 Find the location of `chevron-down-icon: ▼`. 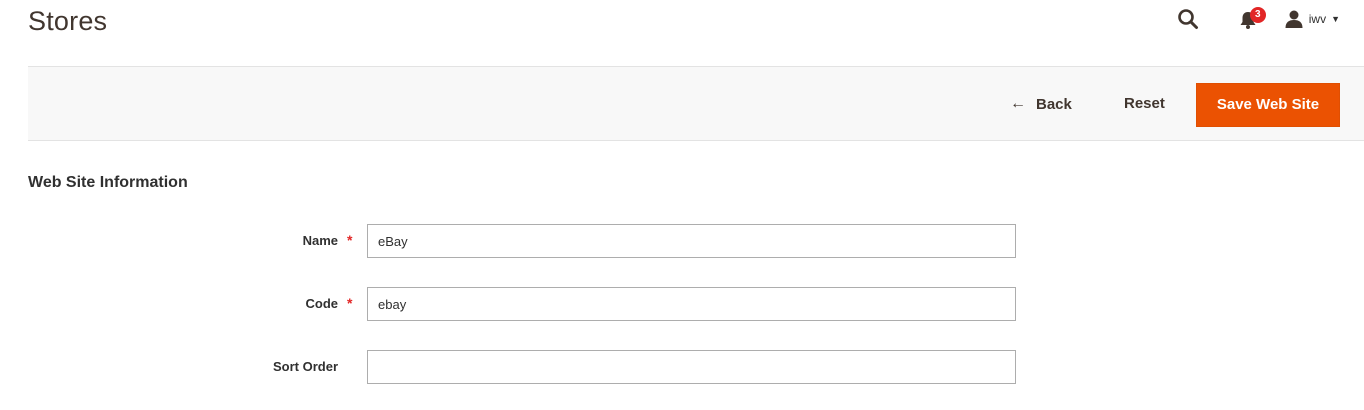

chevron-down-icon: ▼ is located at coordinates (1335, 19).